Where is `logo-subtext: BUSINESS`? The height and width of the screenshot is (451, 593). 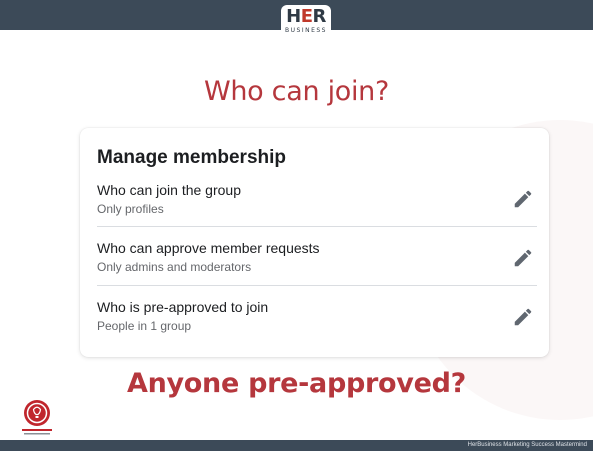 logo-subtext: BUSINESS is located at coordinates (306, 30).